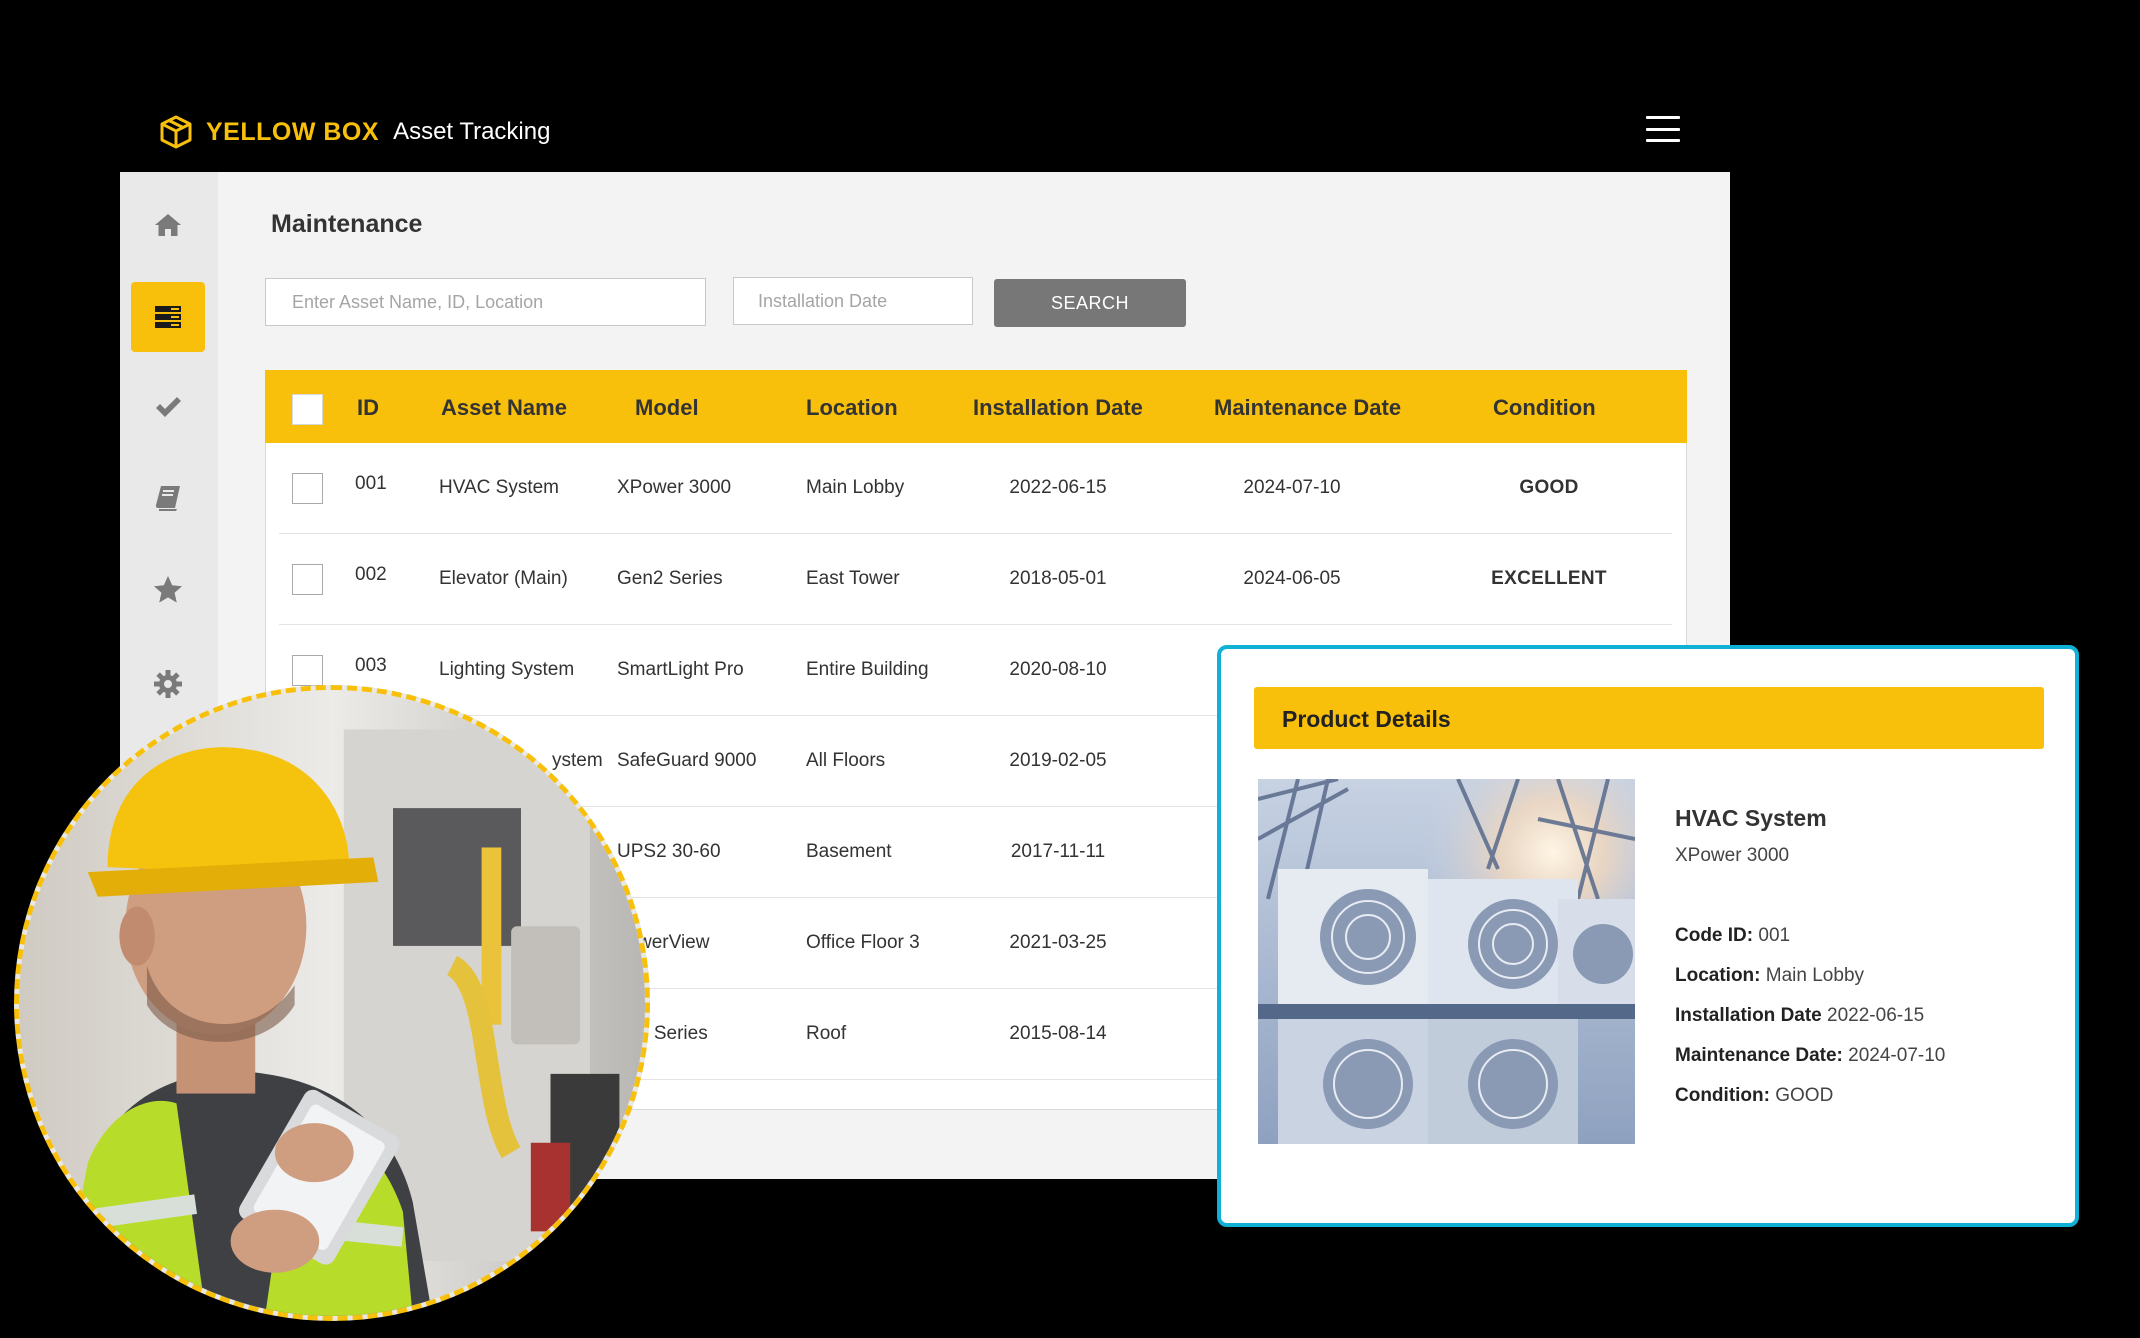 This screenshot has width=2140, height=1338. What do you see at coordinates (670, 578) in the screenshot?
I see `cell-model: Gen2 Series` at bounding box center [670, 578].